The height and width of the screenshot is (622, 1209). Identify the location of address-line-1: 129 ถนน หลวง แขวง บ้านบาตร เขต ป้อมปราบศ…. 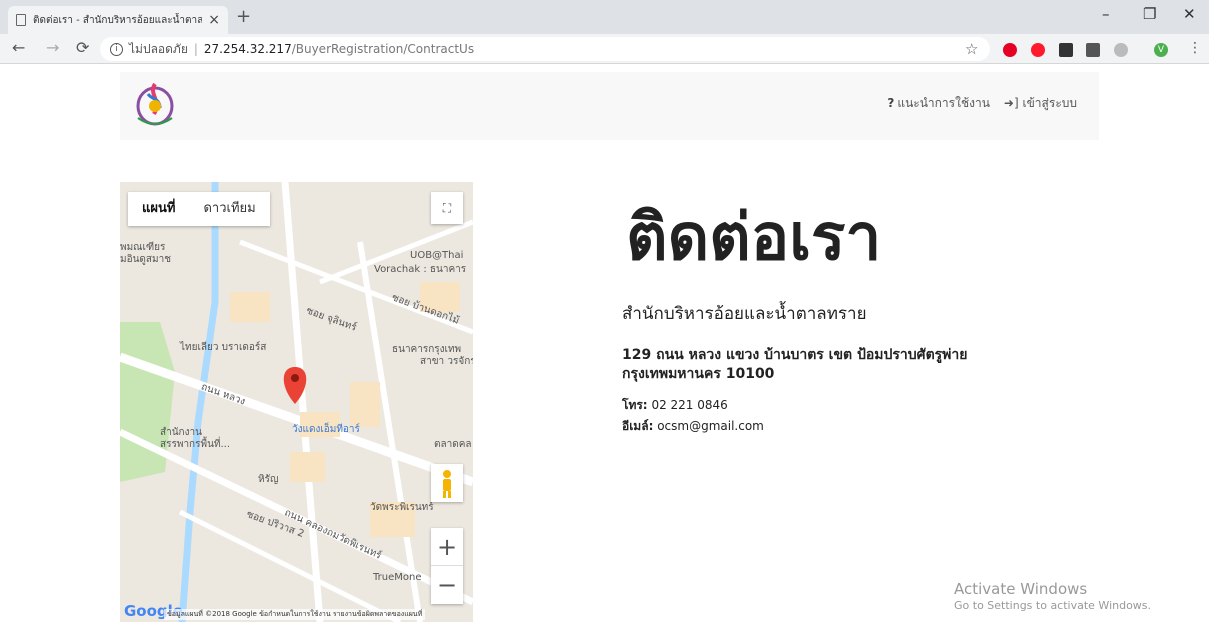
(795, 355).